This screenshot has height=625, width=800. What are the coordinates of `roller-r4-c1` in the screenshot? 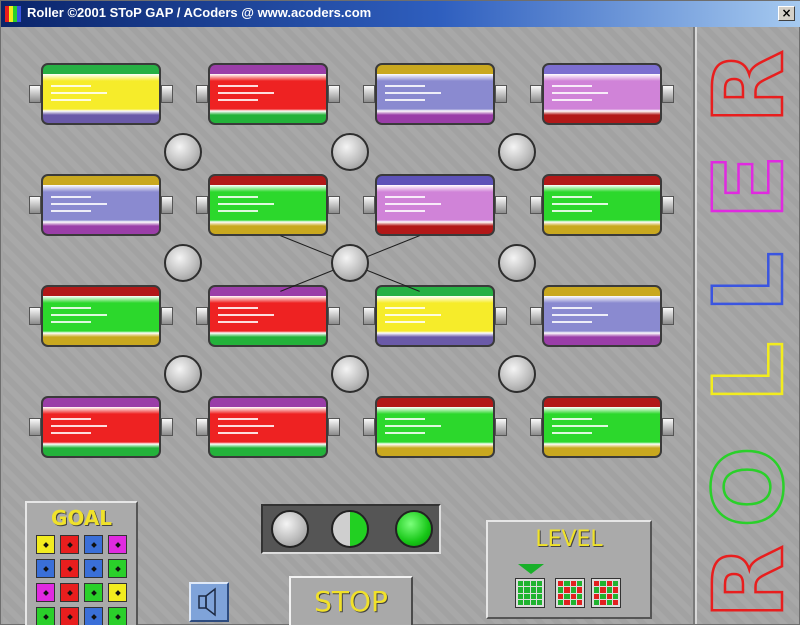 It's located at (101, 427).